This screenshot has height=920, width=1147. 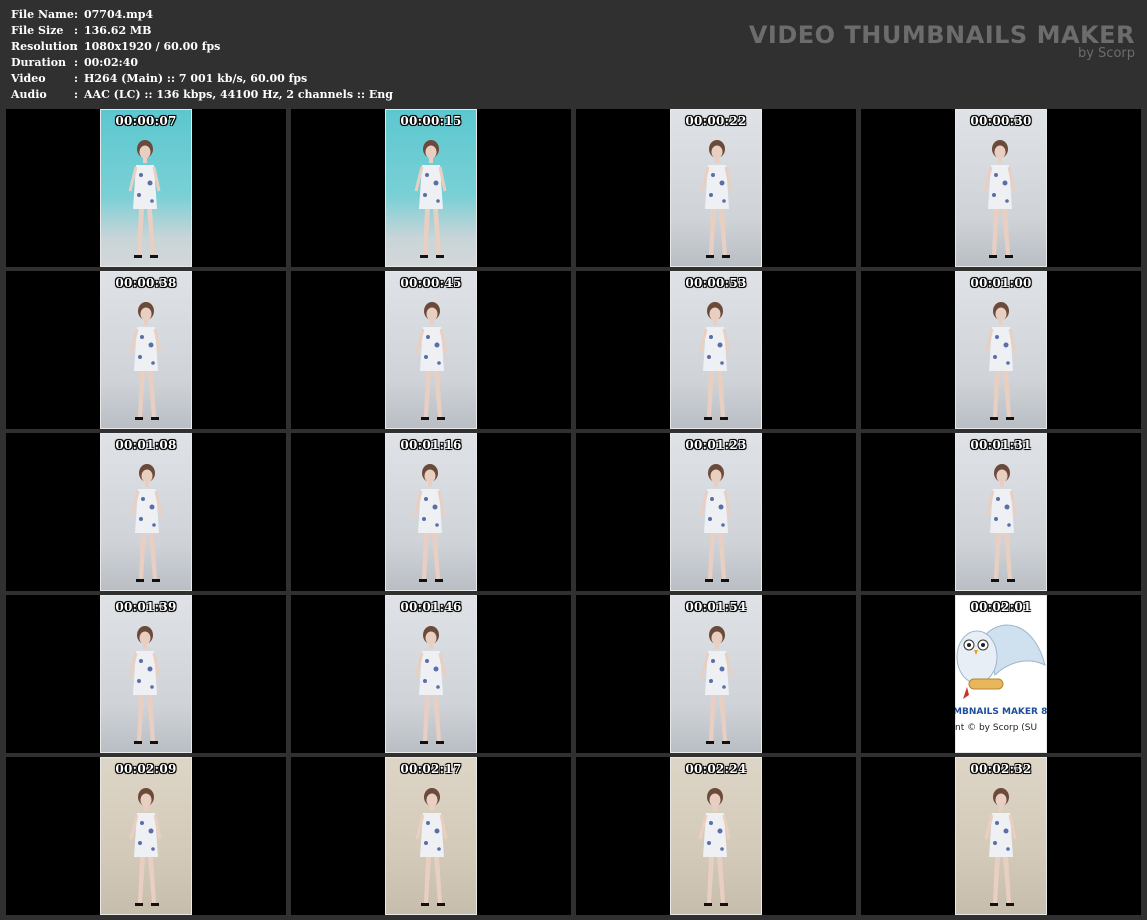 I want to click on timestamp-label: 00:01:00, so click(x=1001, y=283).